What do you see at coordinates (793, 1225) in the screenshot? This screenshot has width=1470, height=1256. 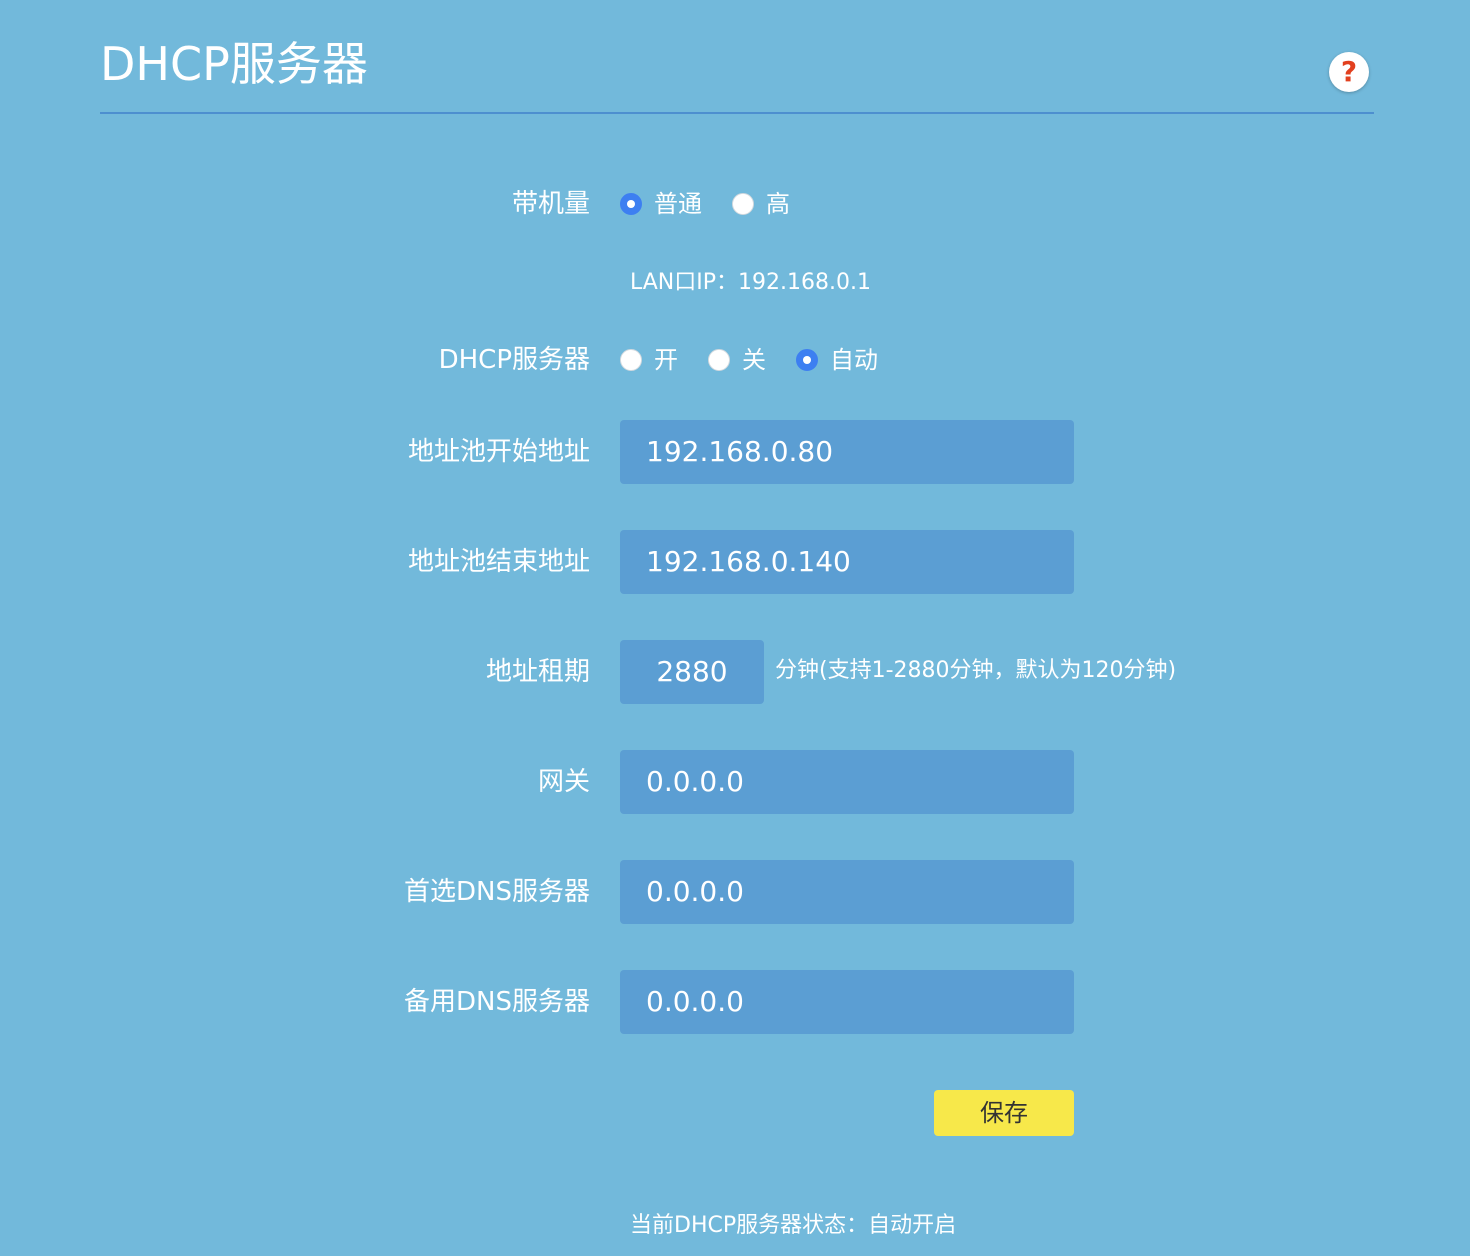 I see `dhcp-status-text: 当前DHCP服务器状态：自动开启` at bounding box center [793, 1225].